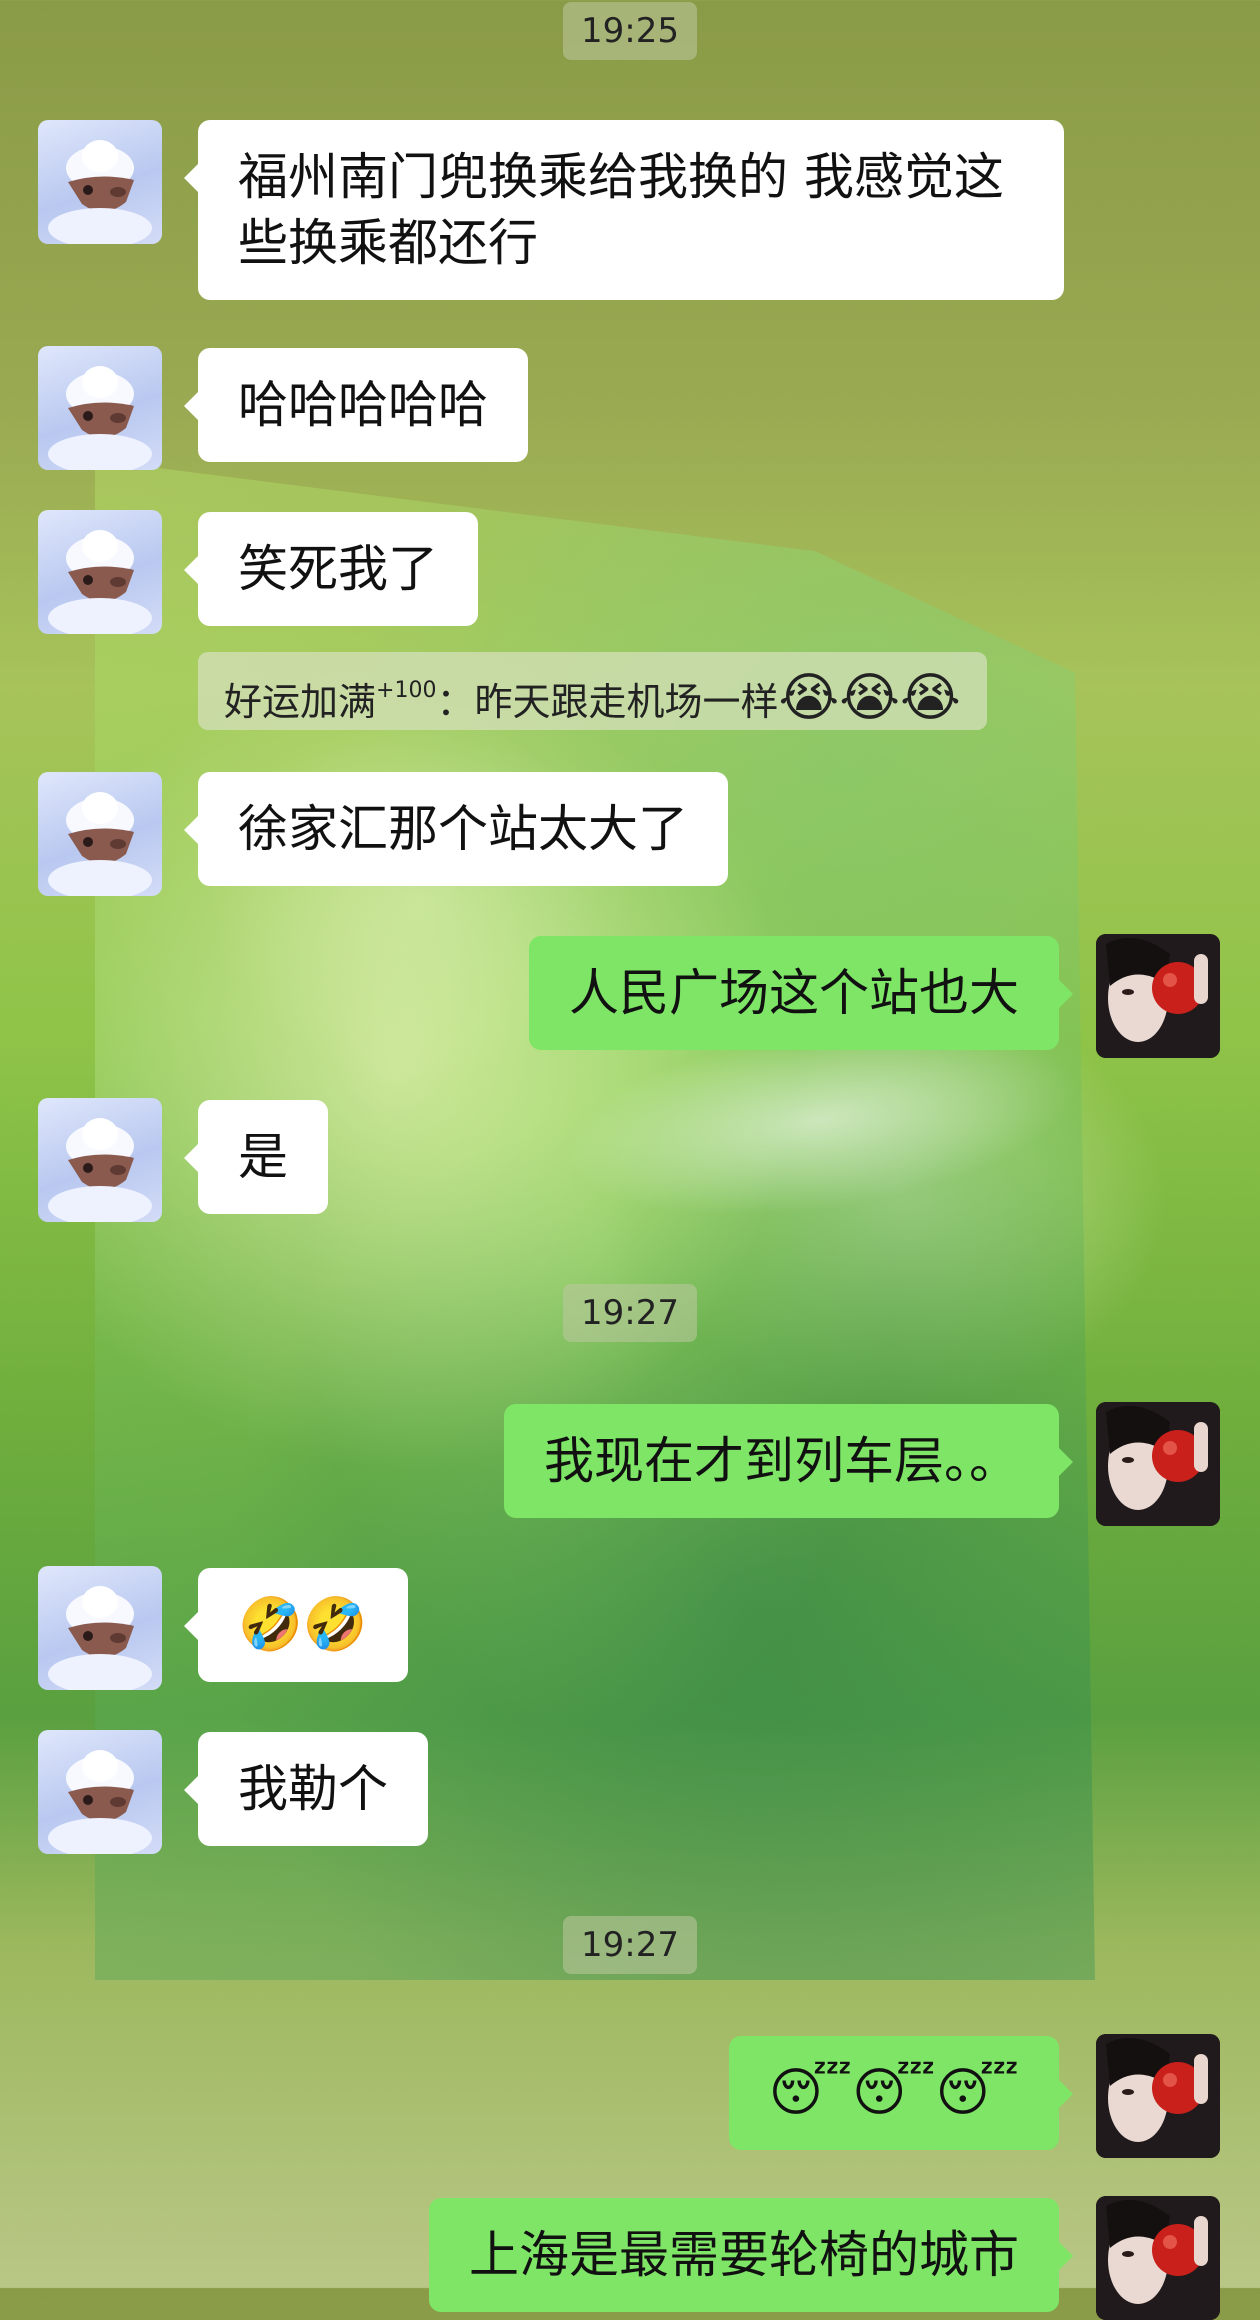 The image size is (1260, 2320). What do you see at coordinates (893, 2093) in the screenshot?
I see `sleeping-emoji: 😴😴😴` at bounding box center [893, 2093].